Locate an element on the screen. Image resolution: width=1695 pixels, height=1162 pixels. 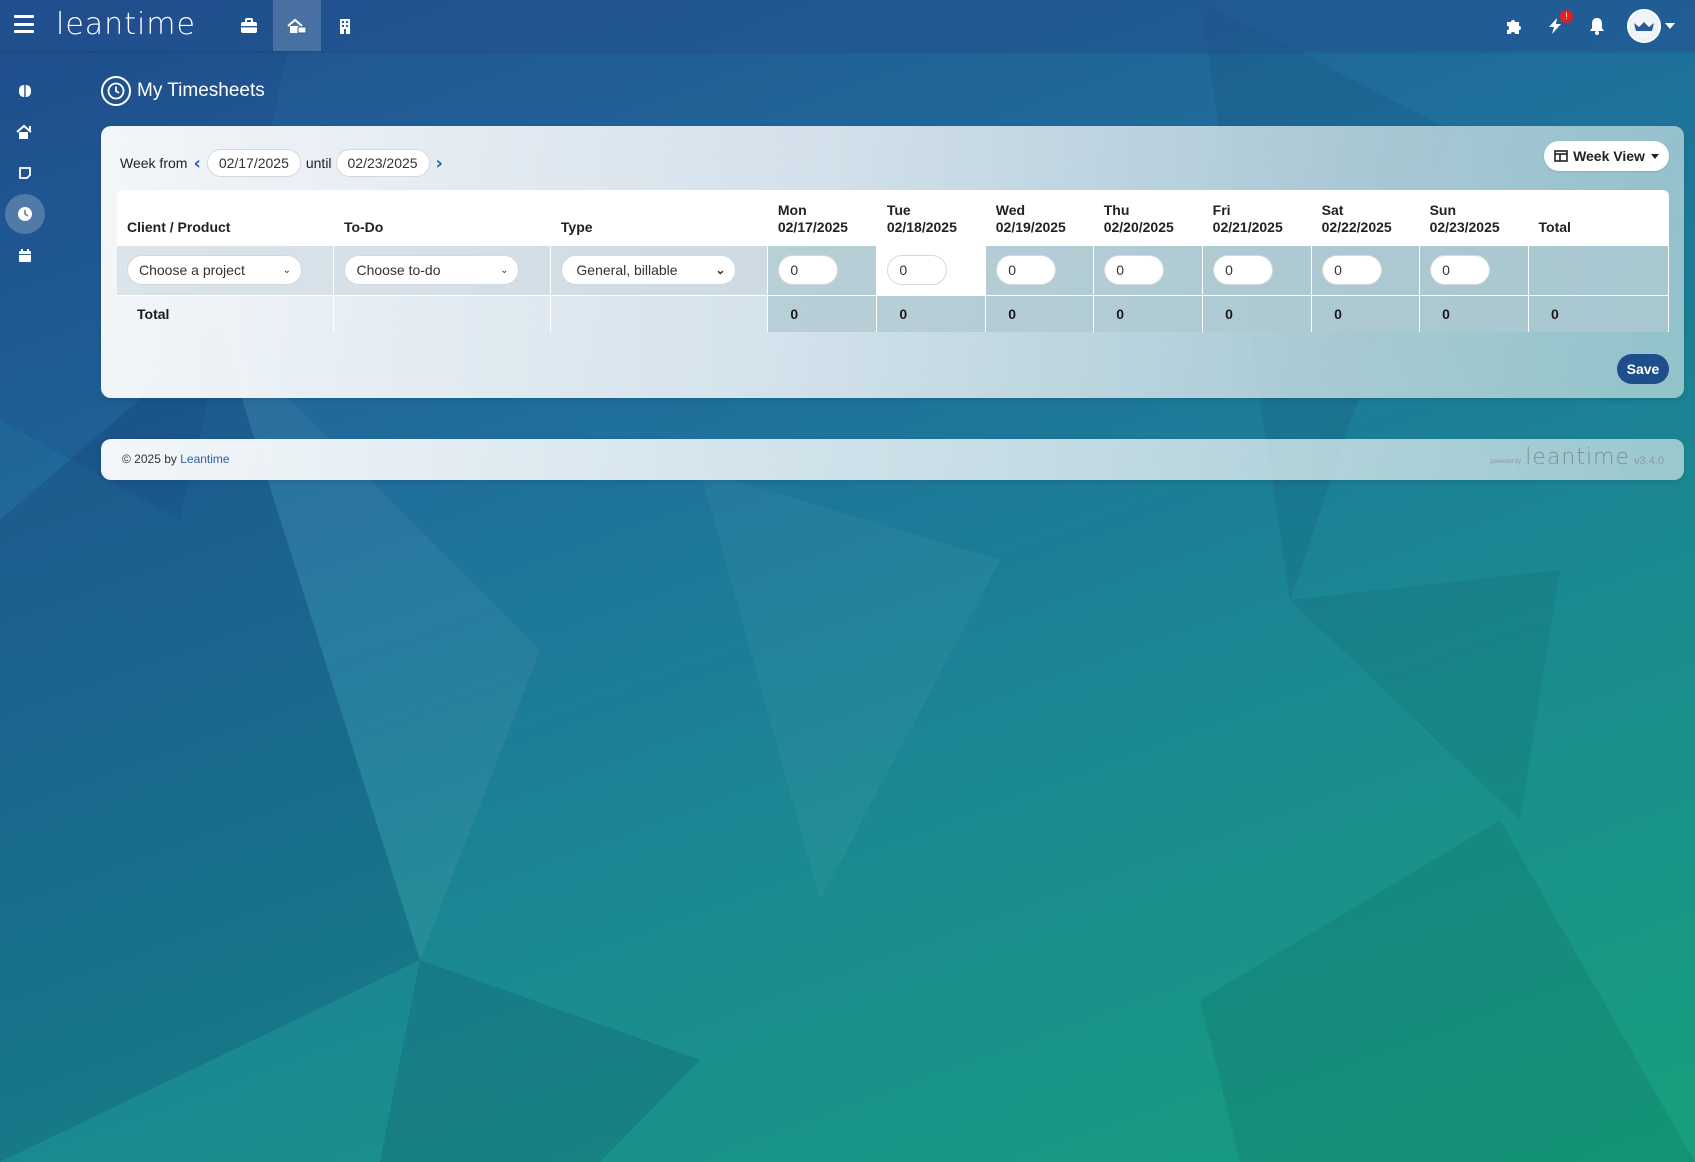
copyright: © 2025 by Leantime is located at coordinates (176, 459).